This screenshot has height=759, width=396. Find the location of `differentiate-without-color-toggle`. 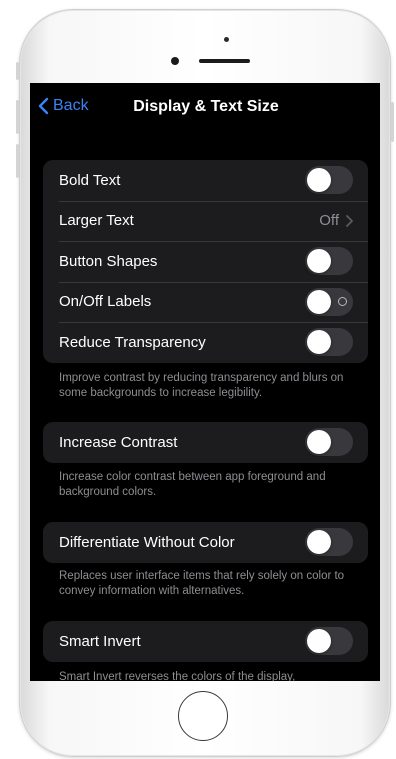

differentiate-without-color-toggle is located at coordinates (329, 542).